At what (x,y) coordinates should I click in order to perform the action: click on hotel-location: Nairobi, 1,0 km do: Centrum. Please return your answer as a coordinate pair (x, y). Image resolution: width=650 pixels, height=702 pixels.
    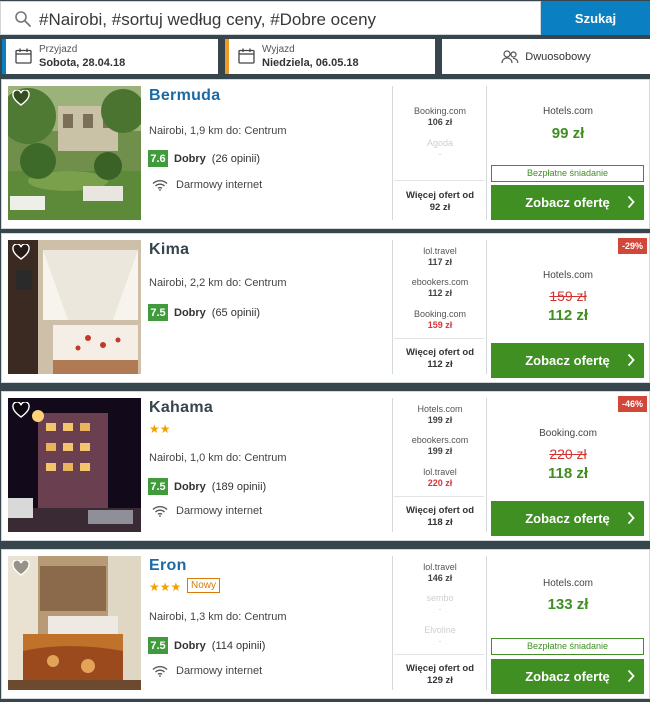
    Looking at the image, I should click on (218, 458).